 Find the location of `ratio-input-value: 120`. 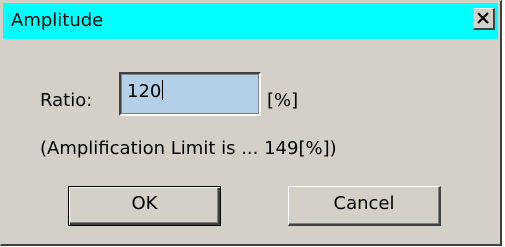

ratio-input-value: 120 is located at coordinates (145, 91).